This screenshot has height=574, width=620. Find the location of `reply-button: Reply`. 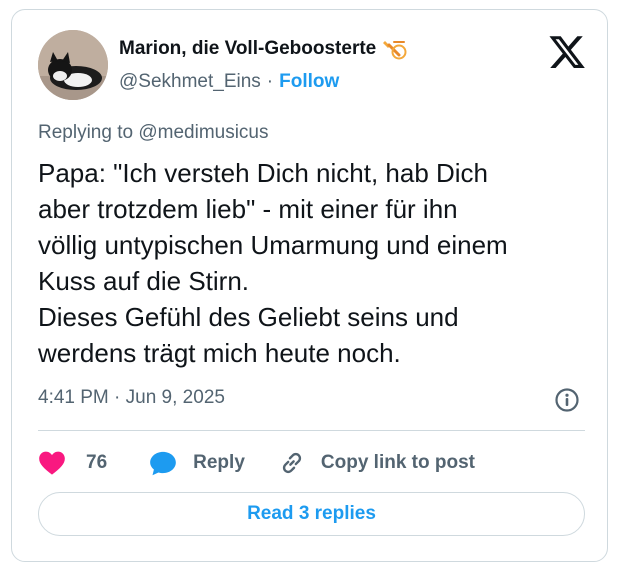

reply-button: Reply is located at coordinates (197, 463).